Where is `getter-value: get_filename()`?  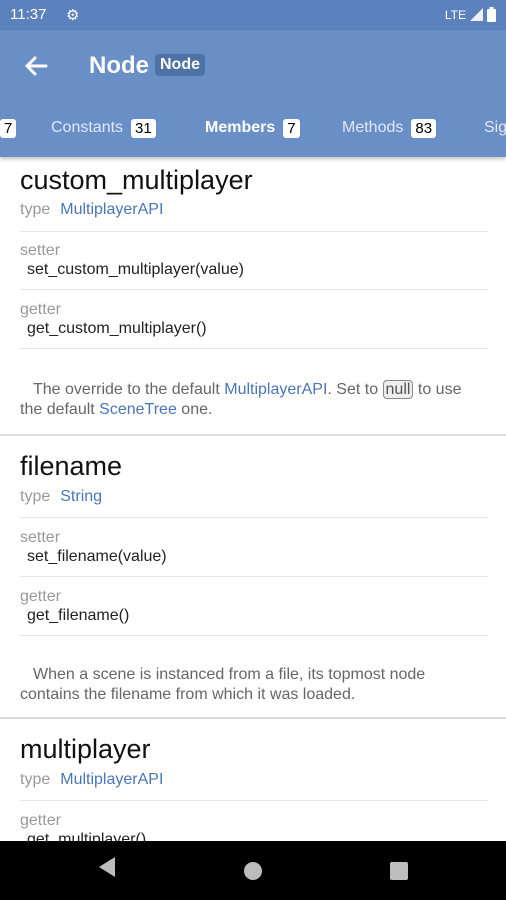
getter-value: get_filename() is located at coordinates (78, 615).